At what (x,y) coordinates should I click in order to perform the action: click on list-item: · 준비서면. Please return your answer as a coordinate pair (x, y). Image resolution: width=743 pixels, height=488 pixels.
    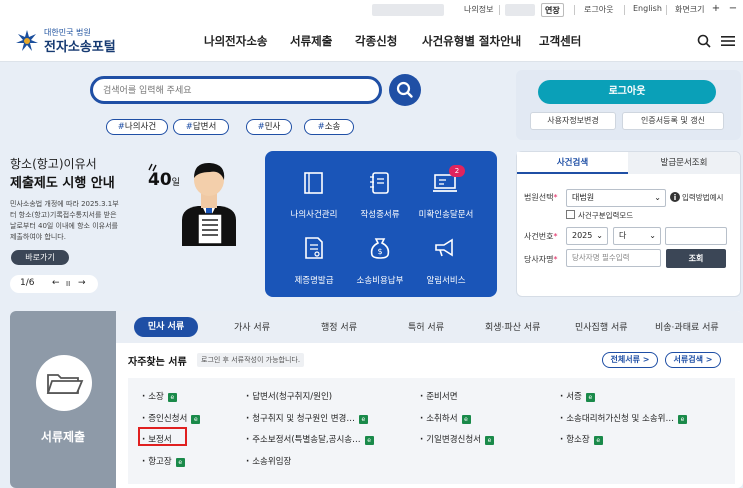
    Looking at the image, I should click on (439, 396).